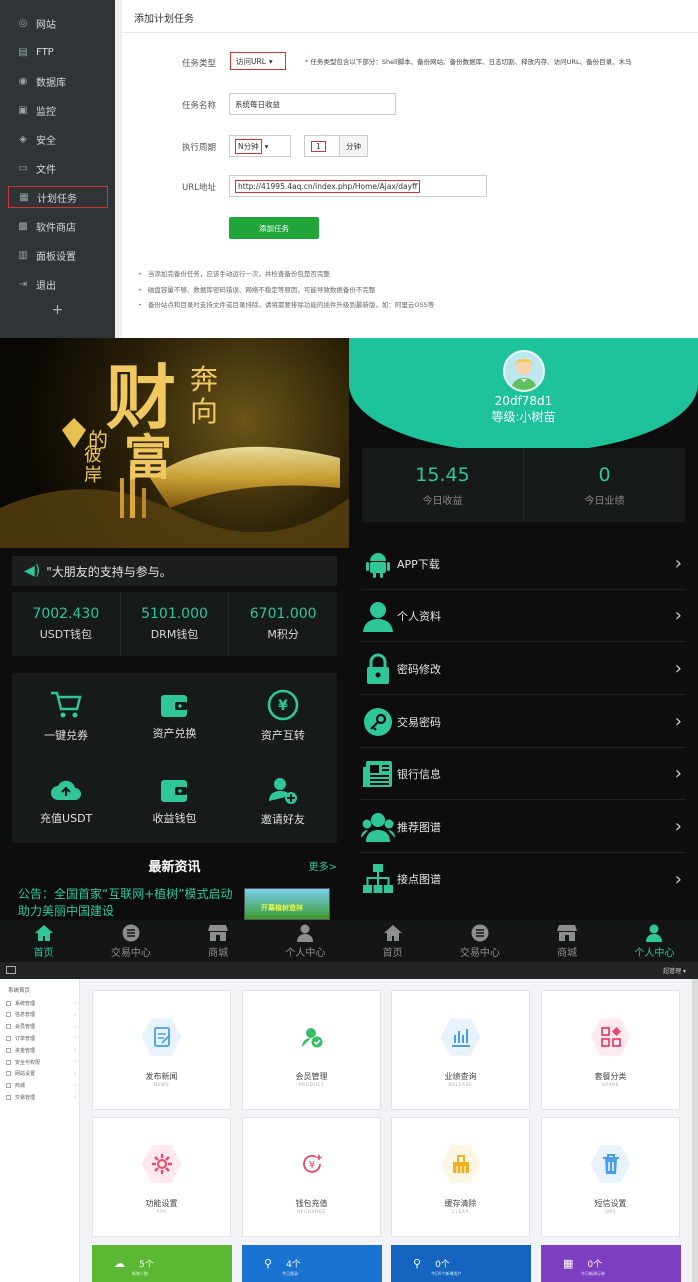  What do you see at coordinates (311, 1050) in the screenshot?
I see `dashboard-card: 会员管理 PRODUCT` at bounding box center [311, 1050].